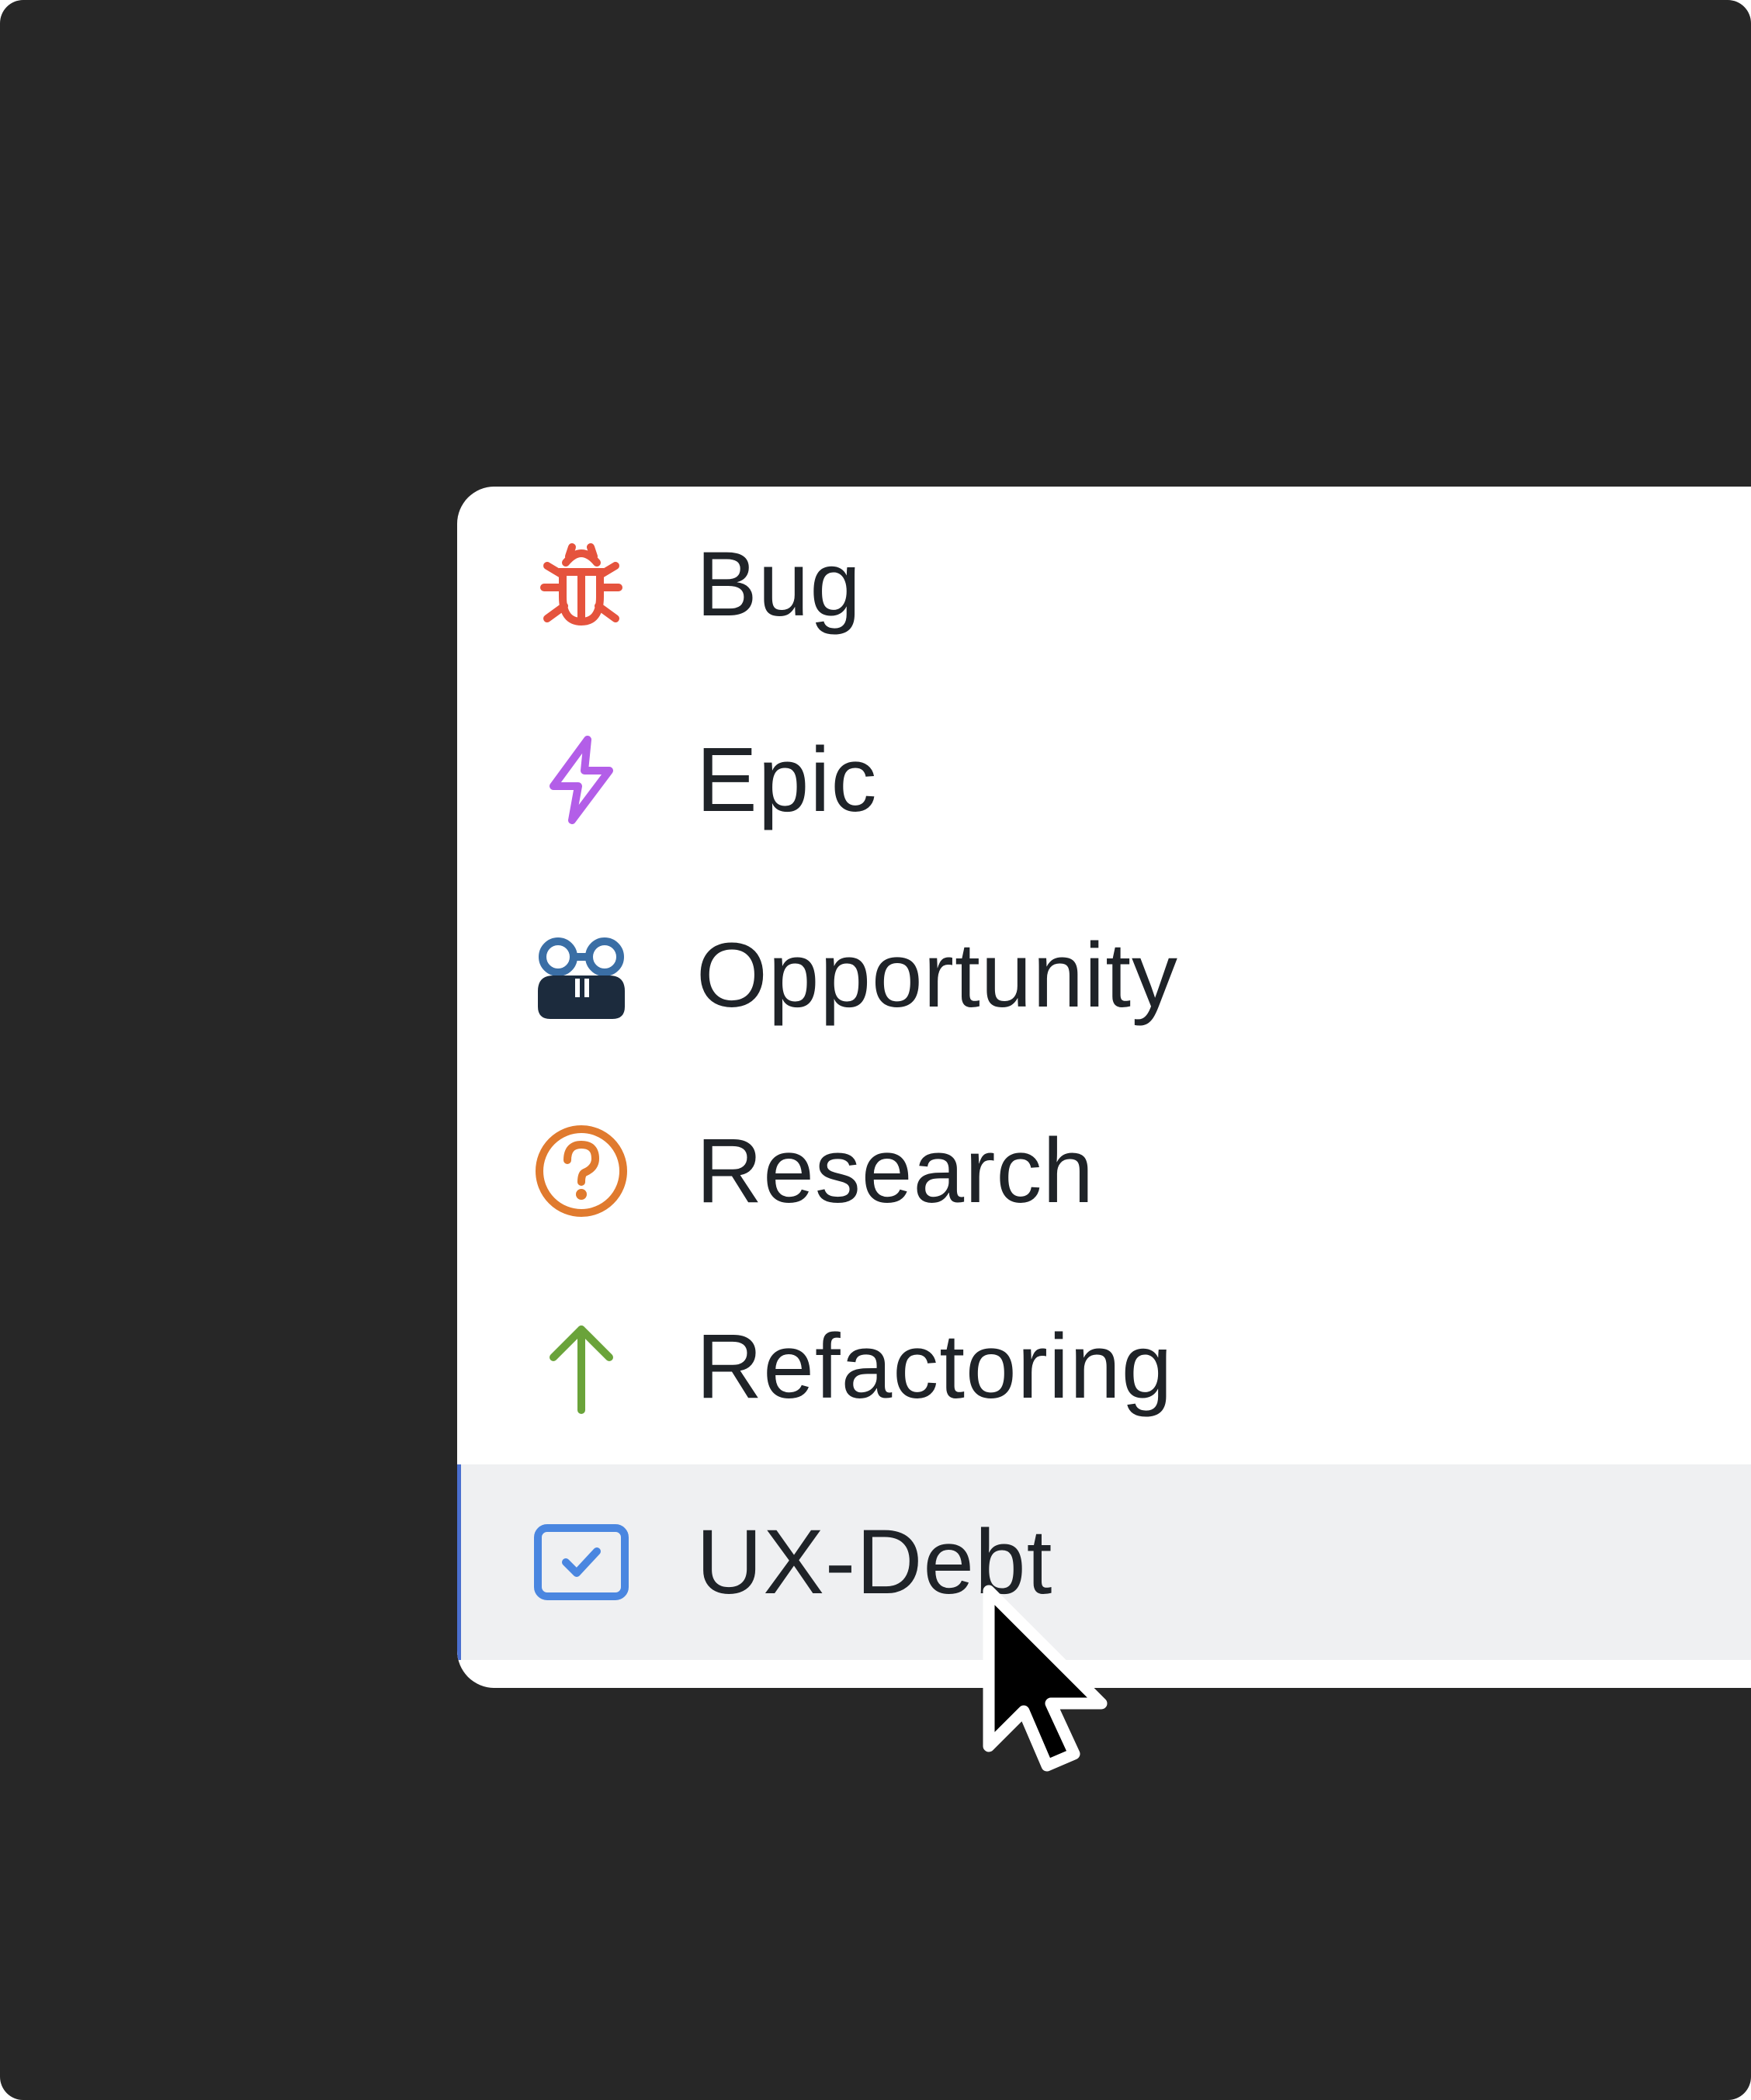 This screenshot has width=1751, height=2100. I want to click on menu-item-epic: Epic, so click(1104, 780).